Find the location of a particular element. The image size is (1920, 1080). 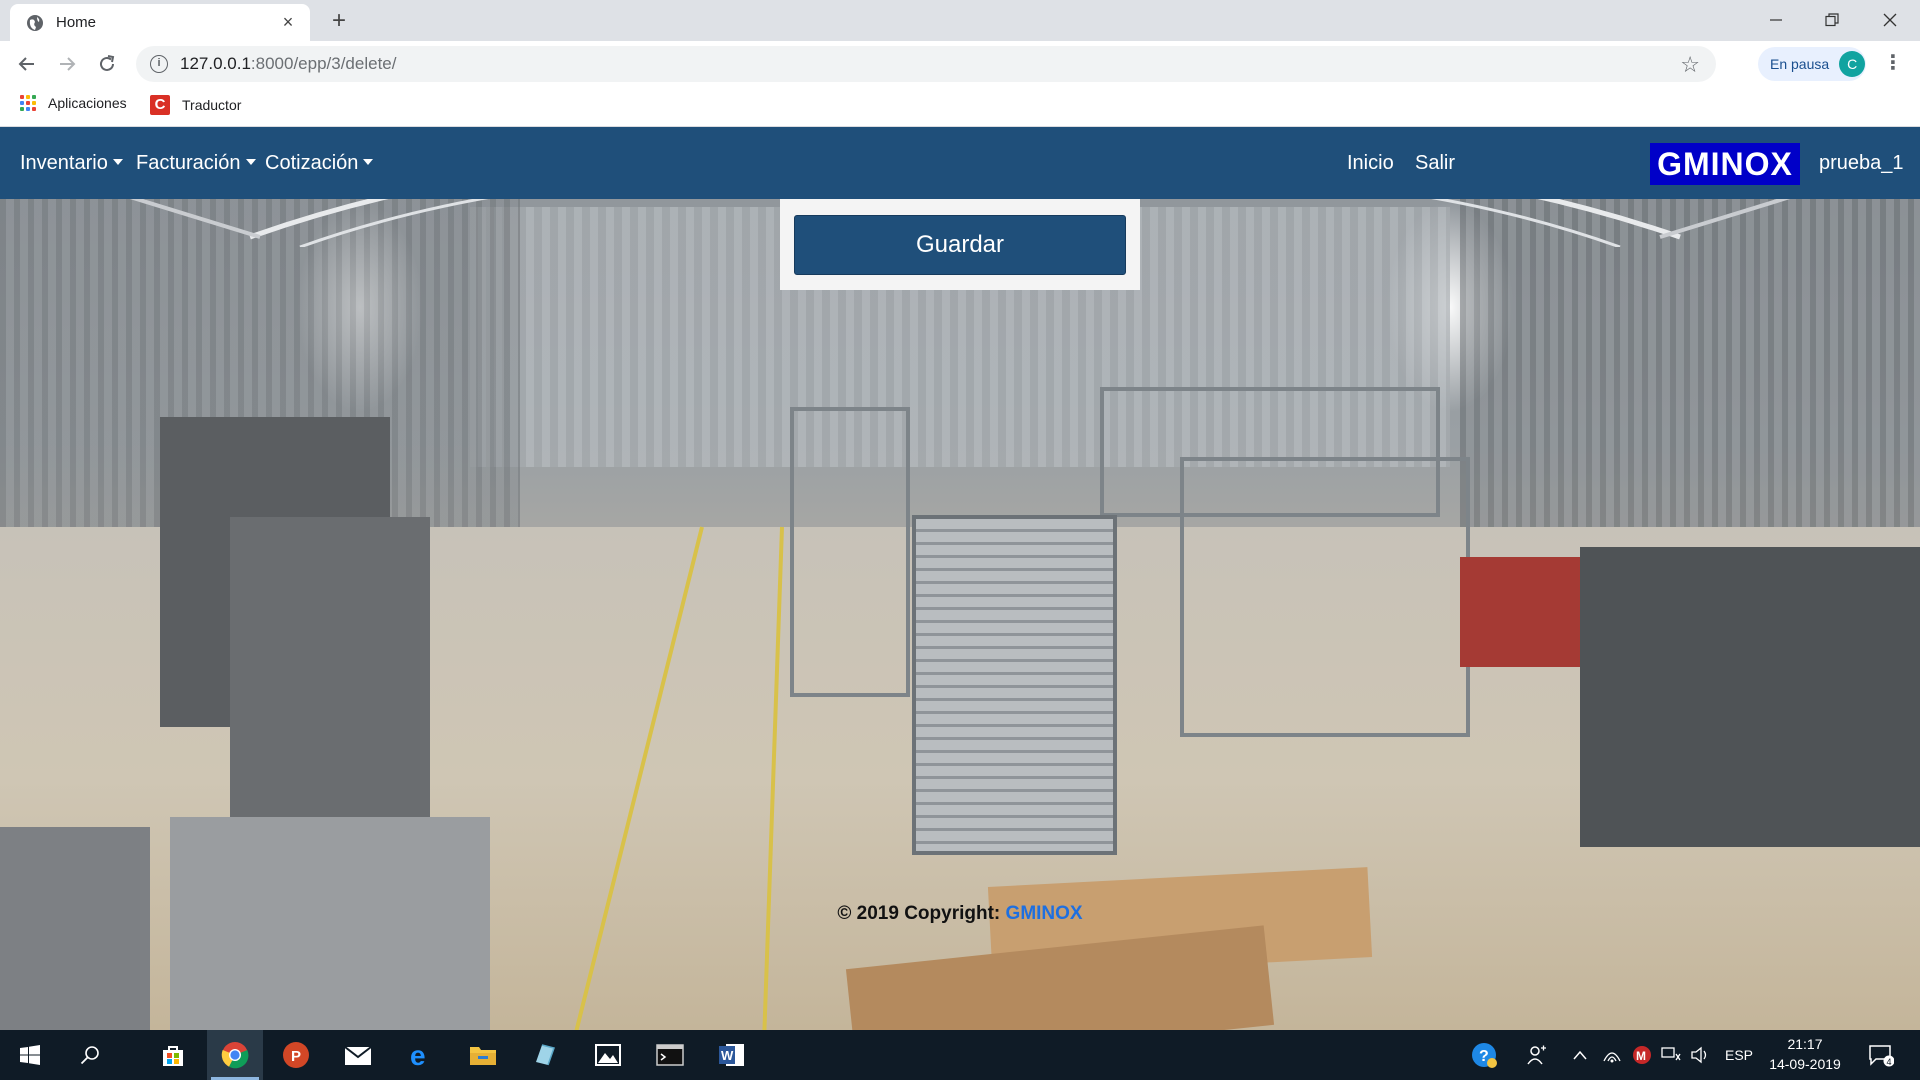

network-icon is located at coordinates (1671, 1055).